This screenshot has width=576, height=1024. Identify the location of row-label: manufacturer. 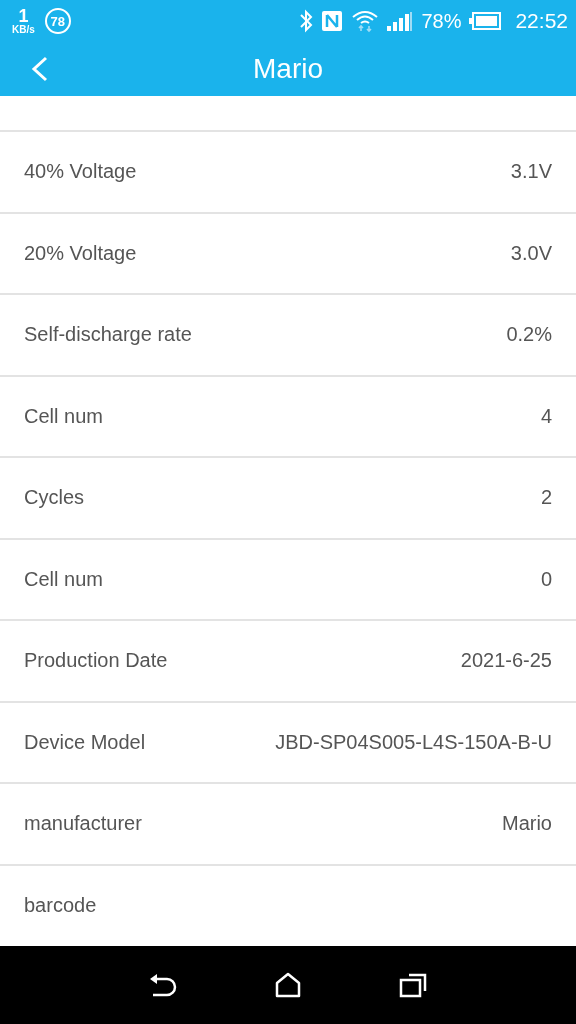
(83, 824).